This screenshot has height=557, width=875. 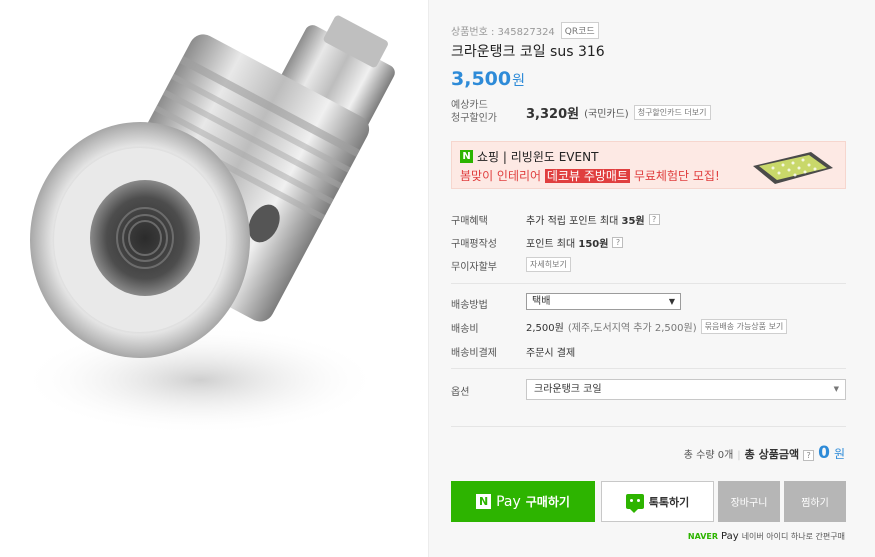 I want to click on purchase-benefit-help-icon: ?, so click(x=654, y=219).